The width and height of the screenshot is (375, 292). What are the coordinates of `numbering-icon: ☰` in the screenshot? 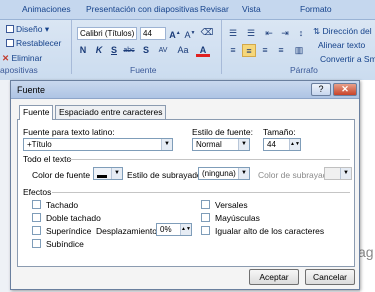 It's located at (251, 33).